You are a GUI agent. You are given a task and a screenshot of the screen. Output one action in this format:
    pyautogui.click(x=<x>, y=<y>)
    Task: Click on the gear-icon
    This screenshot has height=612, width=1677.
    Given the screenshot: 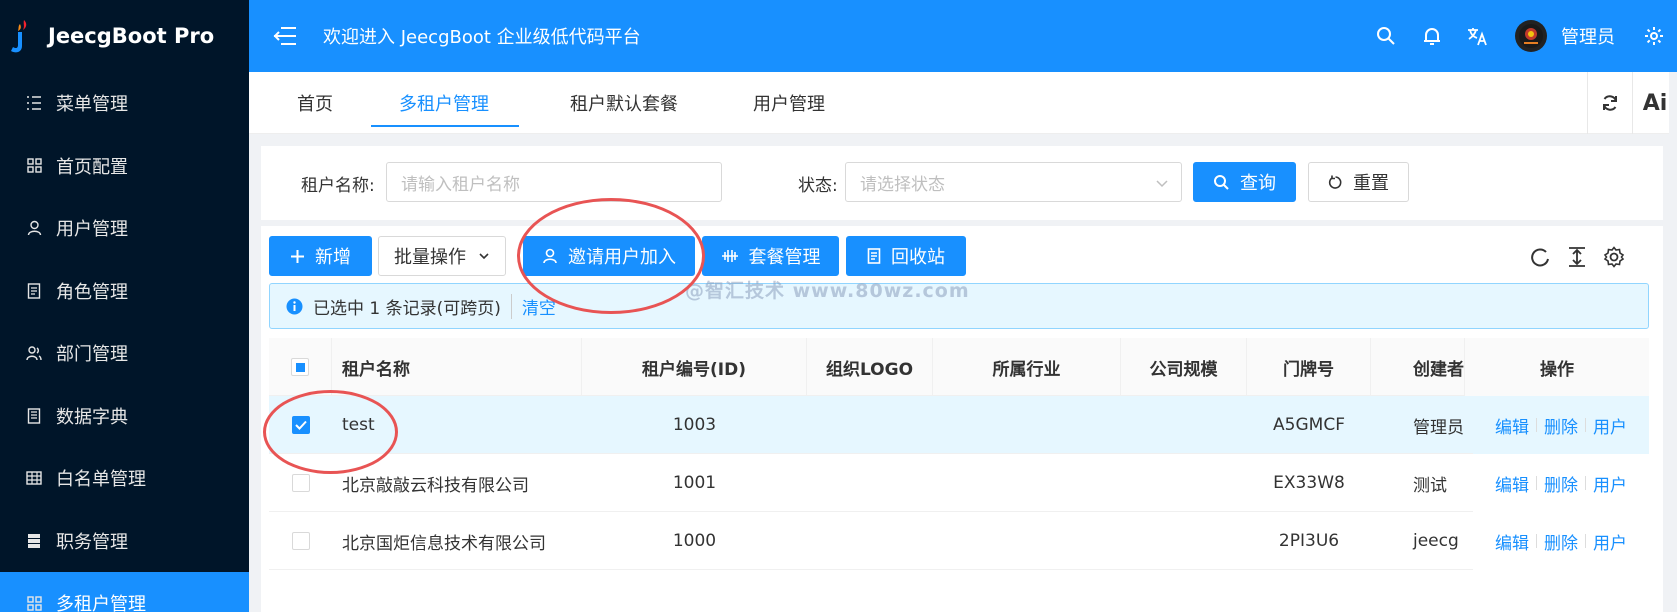 What is the action you would take?
    pyautogui.click(x=1654, y=36)
    